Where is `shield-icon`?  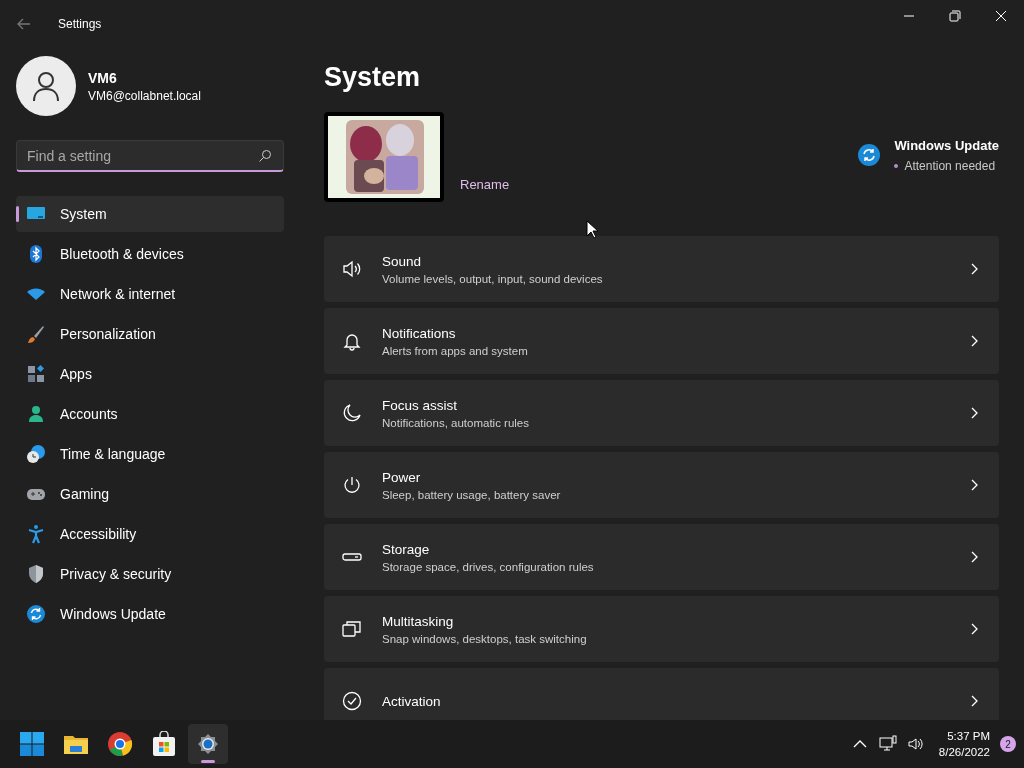
shield-icon is located at coordinates (36, 574).